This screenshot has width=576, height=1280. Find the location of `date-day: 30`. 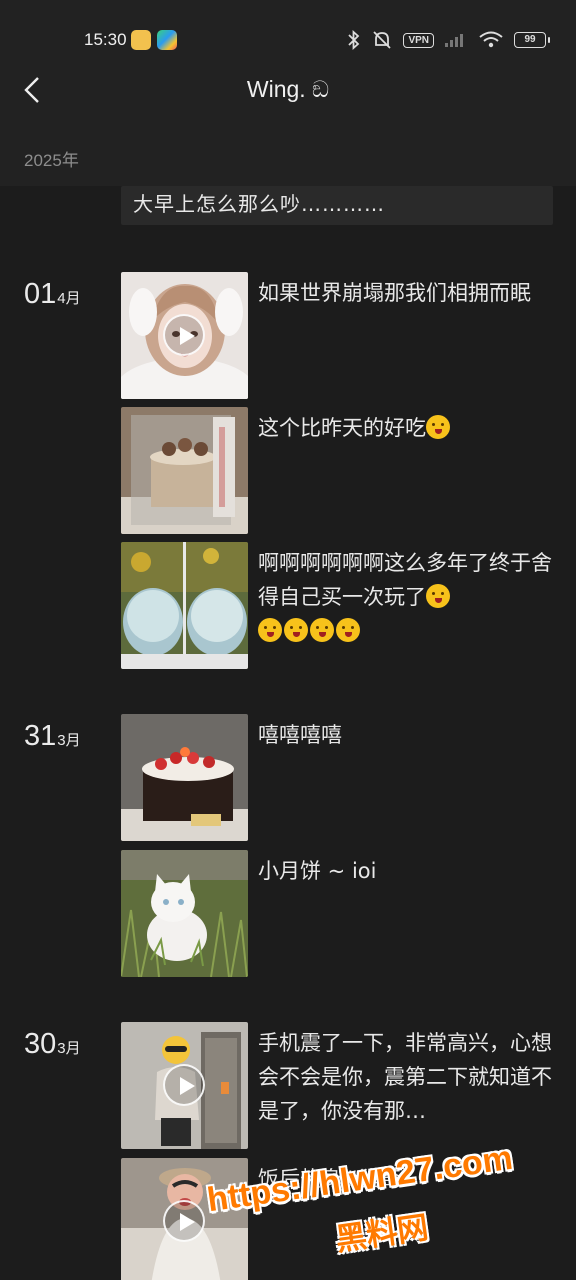

date-day: 30 is located at coordinates (40, 1044).